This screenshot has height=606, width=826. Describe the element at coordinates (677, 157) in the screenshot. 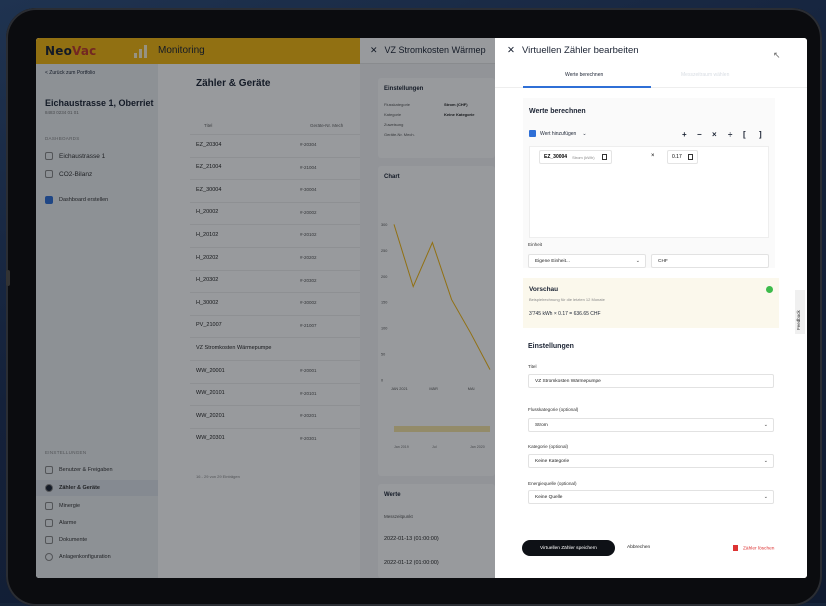

I see `chip-constant-value: 0.17` at that location.